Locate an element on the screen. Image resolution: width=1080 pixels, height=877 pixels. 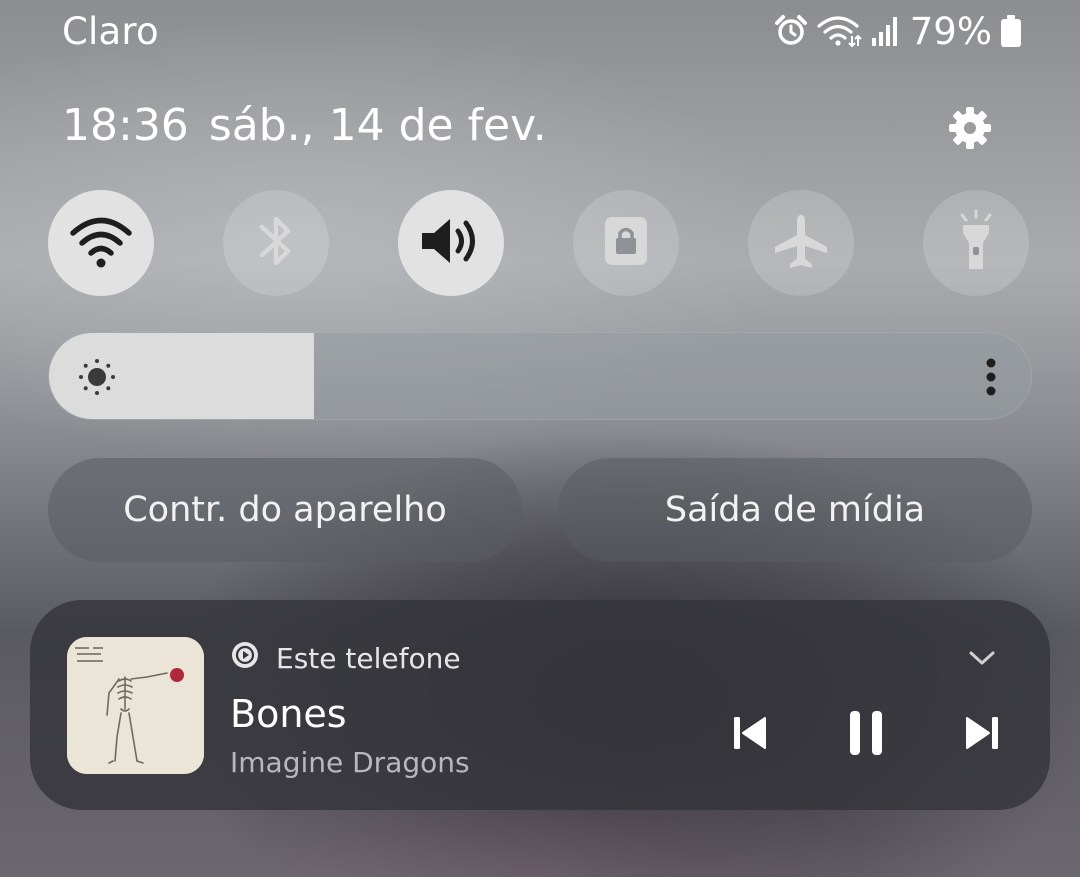
lock-icon is located at coordinates (626, 243).